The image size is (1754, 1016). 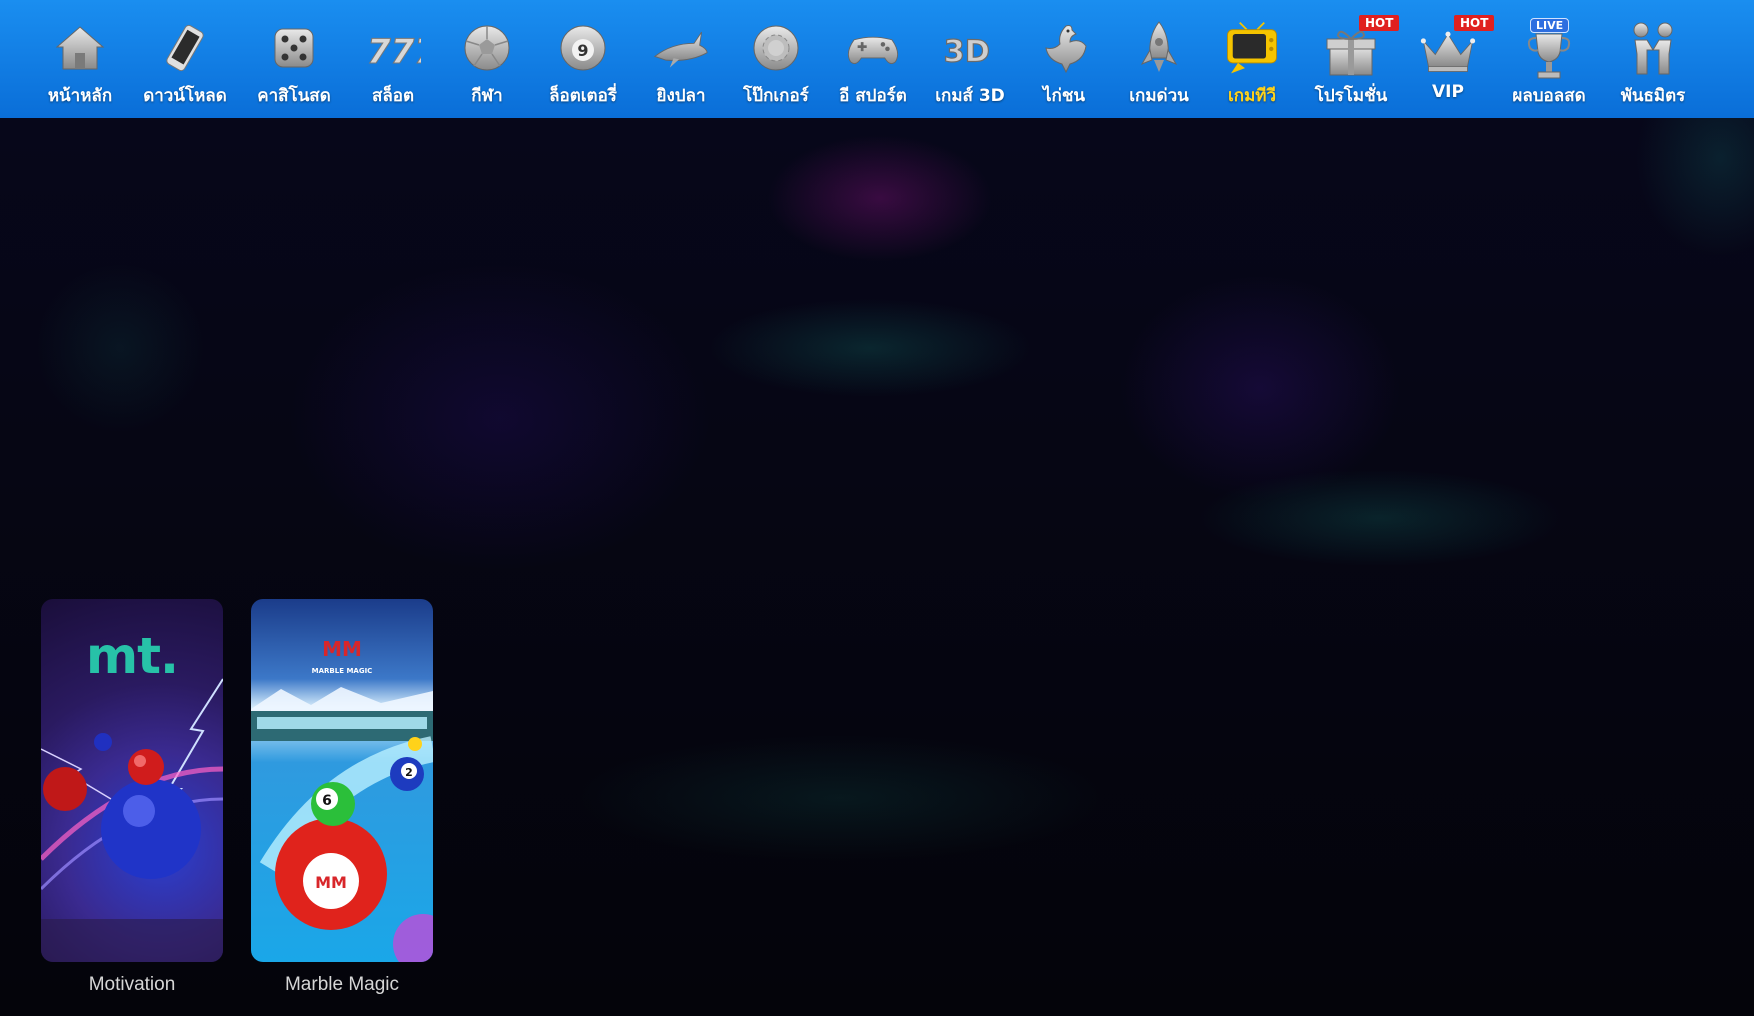 I want to click on nav-item-3d-games: 3D เกมส์ 3D, so click(x=970, y=59).